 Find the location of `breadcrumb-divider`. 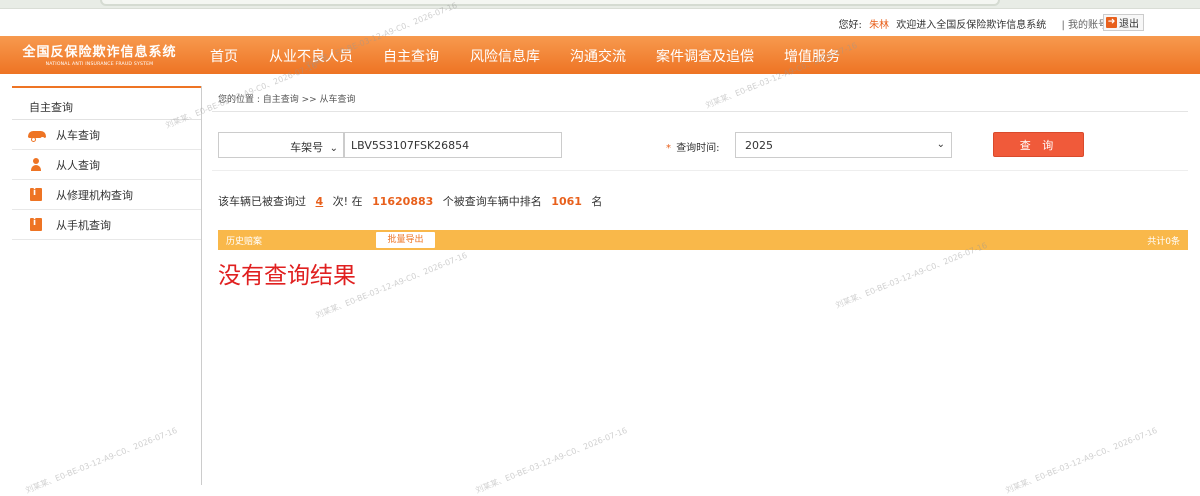

breadcrumb-divider is located at coordinates (700, 111).